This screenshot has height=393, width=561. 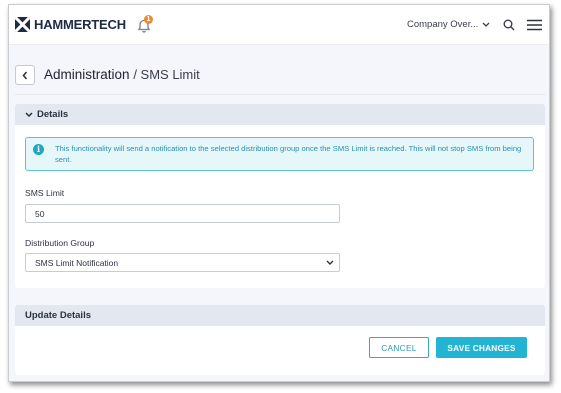 I want to click on header-divider, so click(x=280, y=94).